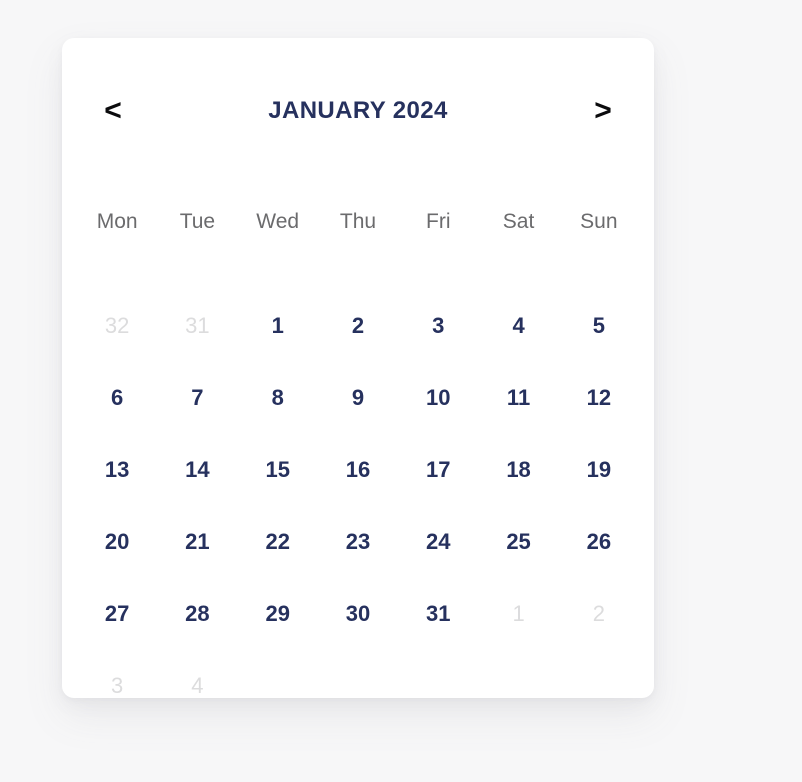  Describe the element at coordinates (358, 542) in the screenshot. I see `day-cell: 23` at that location.